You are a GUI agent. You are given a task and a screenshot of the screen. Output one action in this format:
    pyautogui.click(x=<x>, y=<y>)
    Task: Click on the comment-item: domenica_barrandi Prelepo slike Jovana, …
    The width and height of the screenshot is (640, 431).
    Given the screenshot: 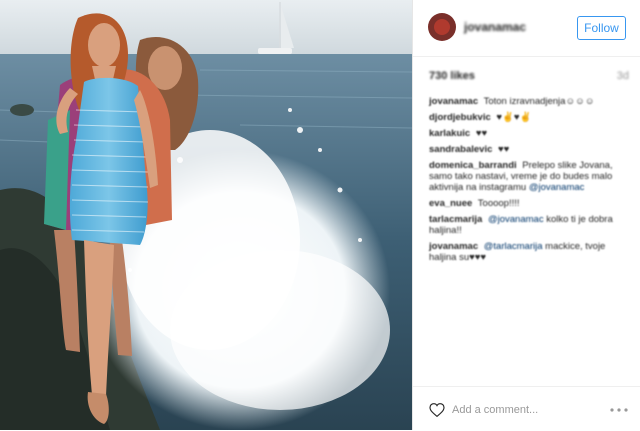 What is the action you would take?
    pyautogui.click(x=529, y=176)
    